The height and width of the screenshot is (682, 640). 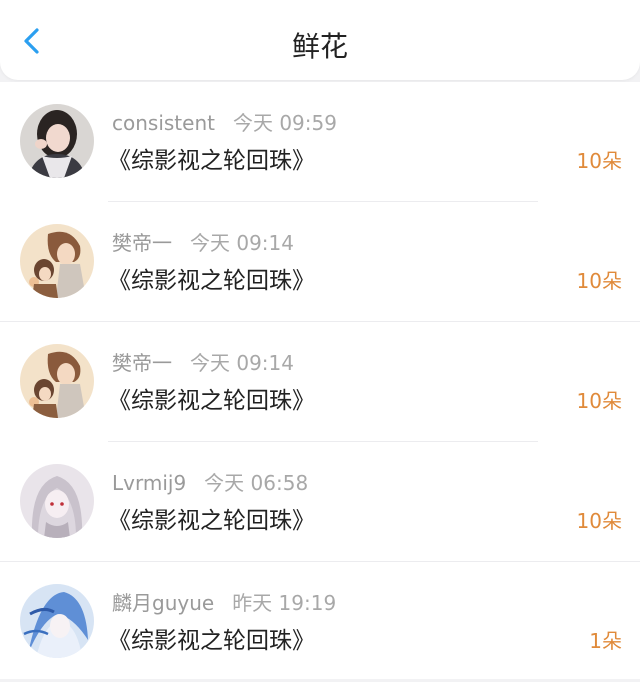 I want to click on record-meta: 麟月guyue 昨天 19:19, so click(x=224, y=603).